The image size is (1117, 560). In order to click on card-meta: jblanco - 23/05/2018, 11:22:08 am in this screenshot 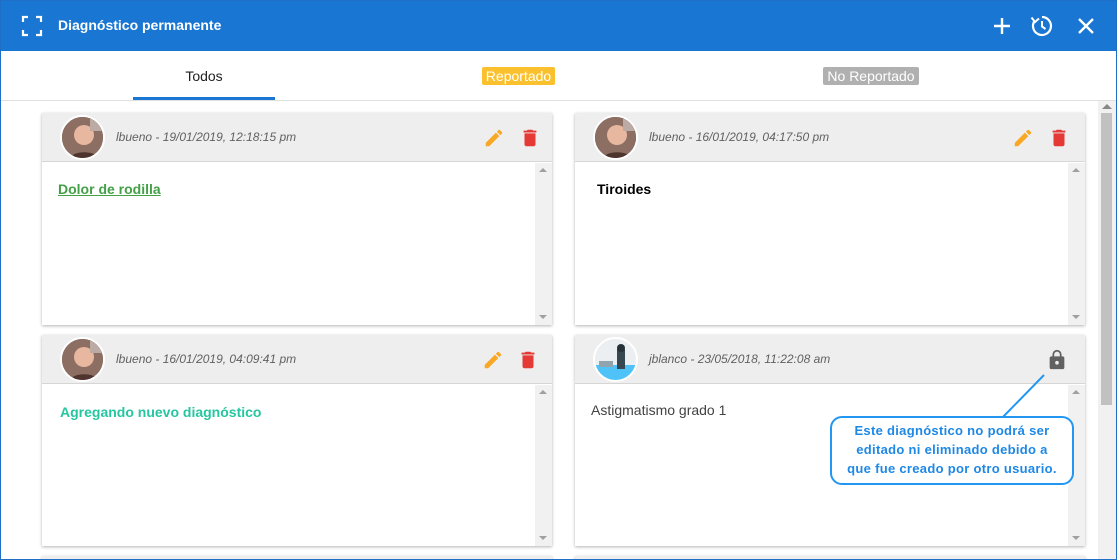, I will do `click(740, 359)`.